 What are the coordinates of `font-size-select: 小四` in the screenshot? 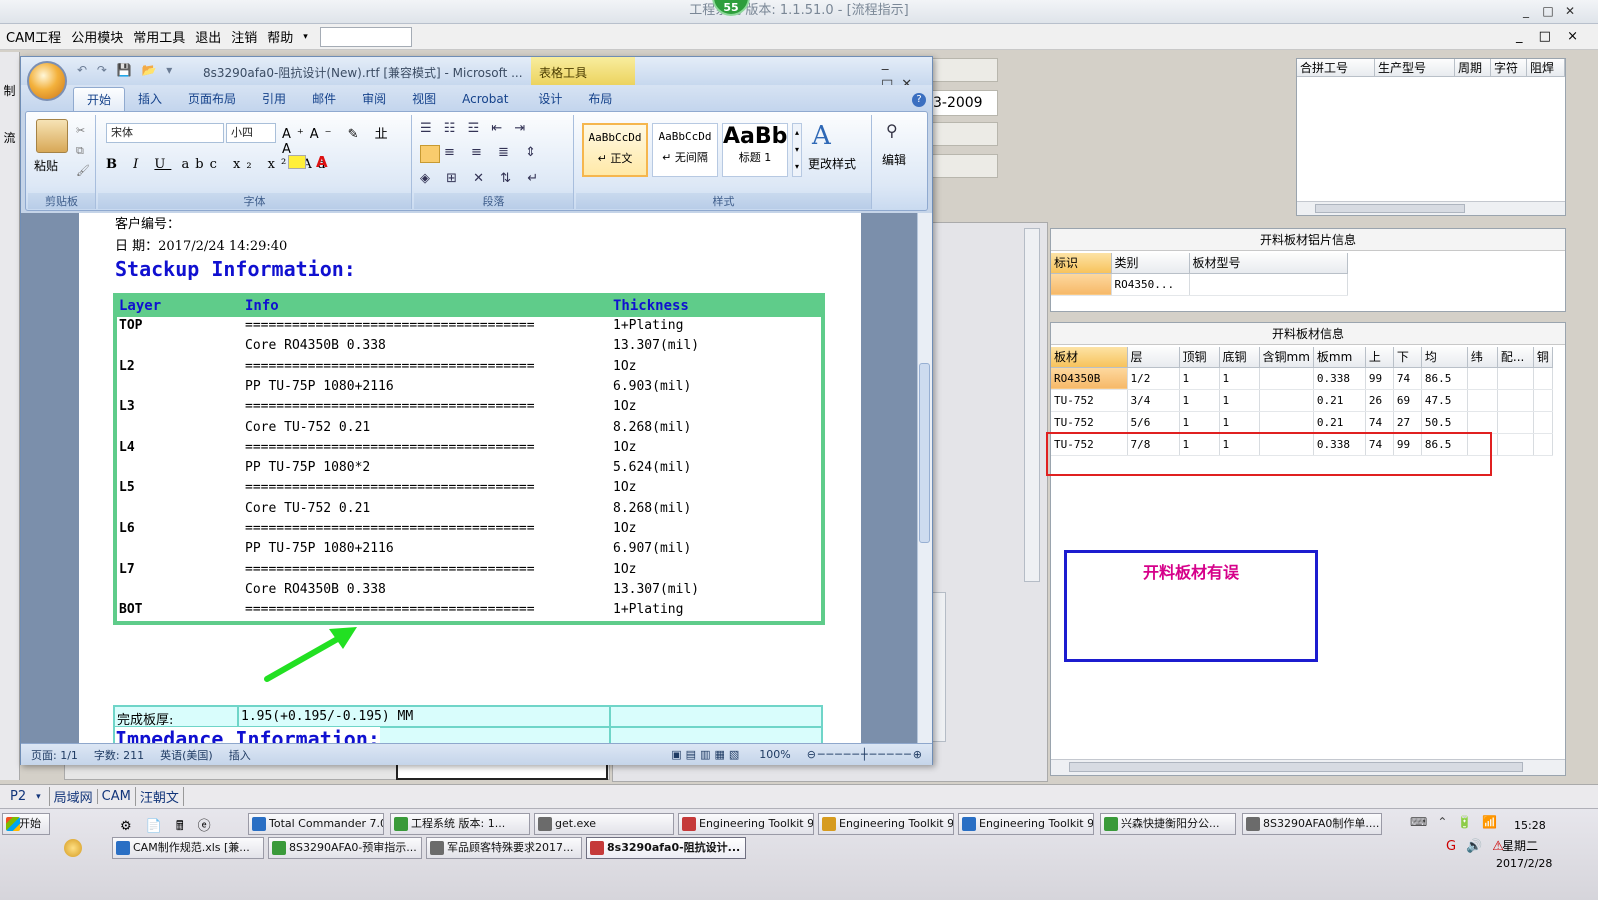 It's located at (251, 133).